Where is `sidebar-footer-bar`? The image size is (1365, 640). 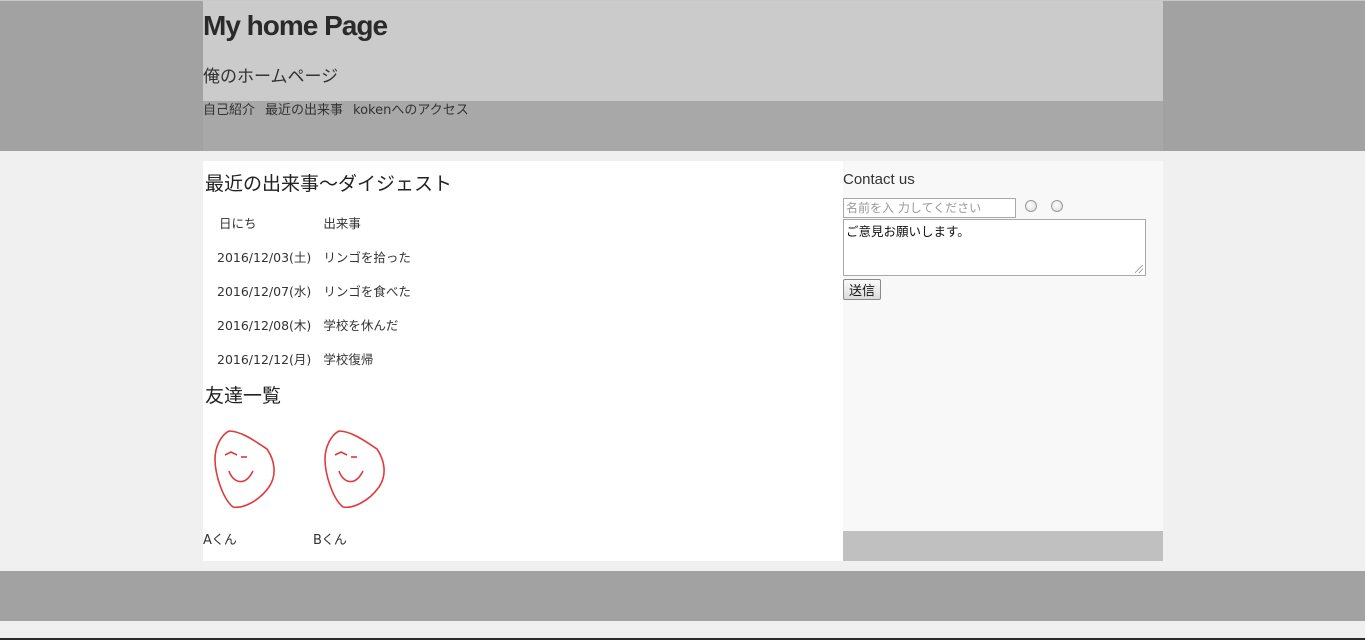
sidebar-footer-bar is located at coordinates (1003, 546).